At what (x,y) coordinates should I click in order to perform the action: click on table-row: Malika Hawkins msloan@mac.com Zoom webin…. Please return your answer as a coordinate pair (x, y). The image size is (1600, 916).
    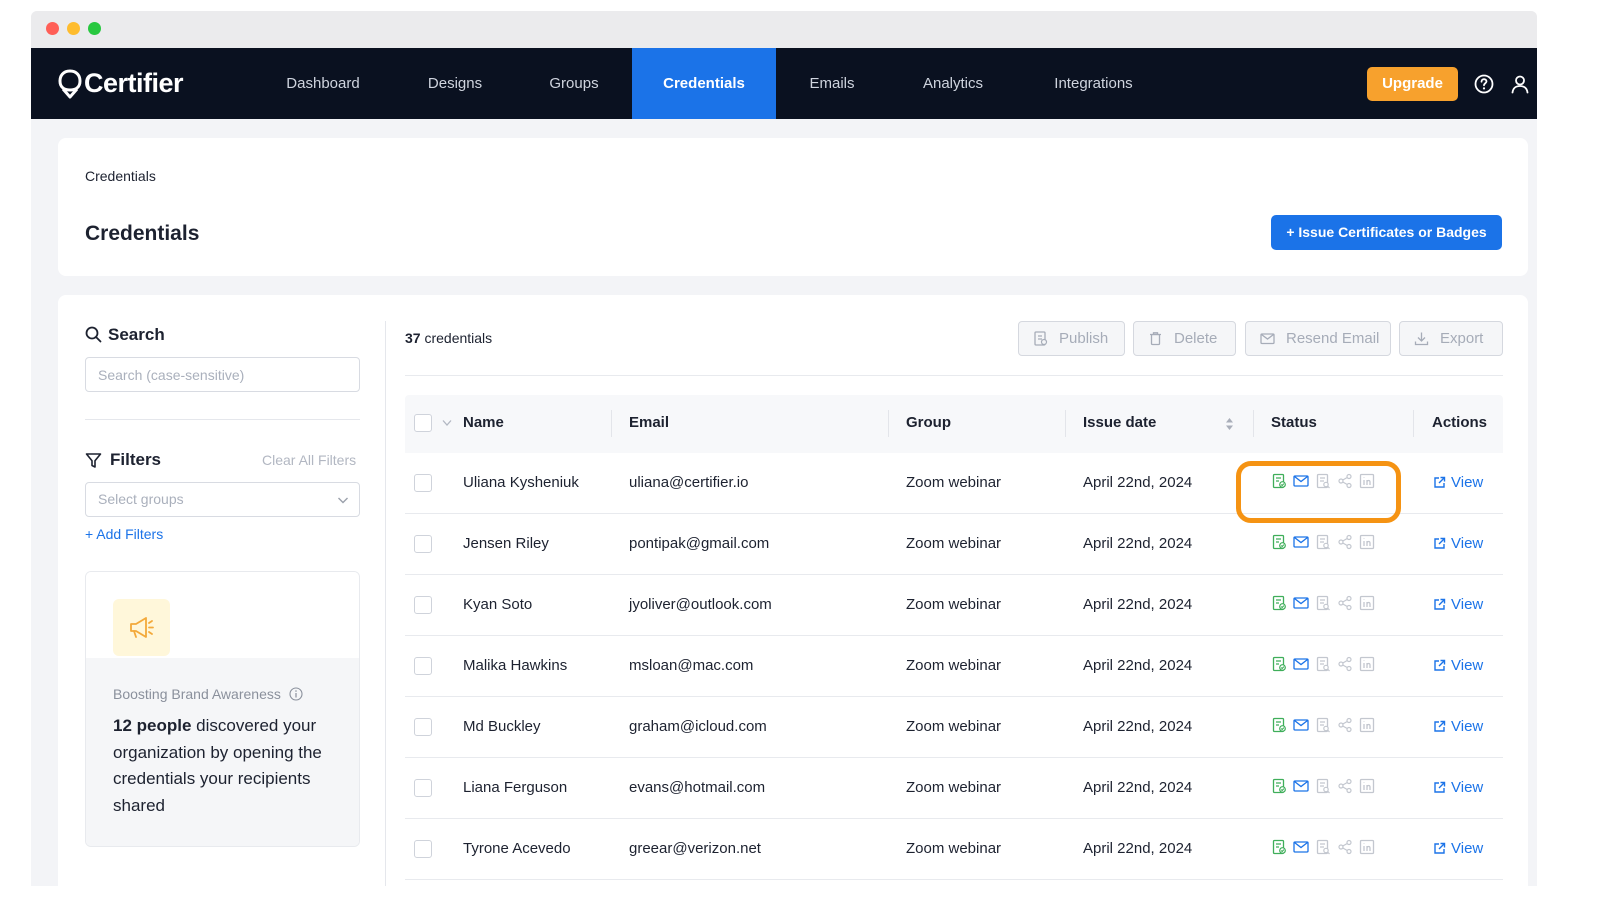
    Looking at the image, I should click on (954, 666).